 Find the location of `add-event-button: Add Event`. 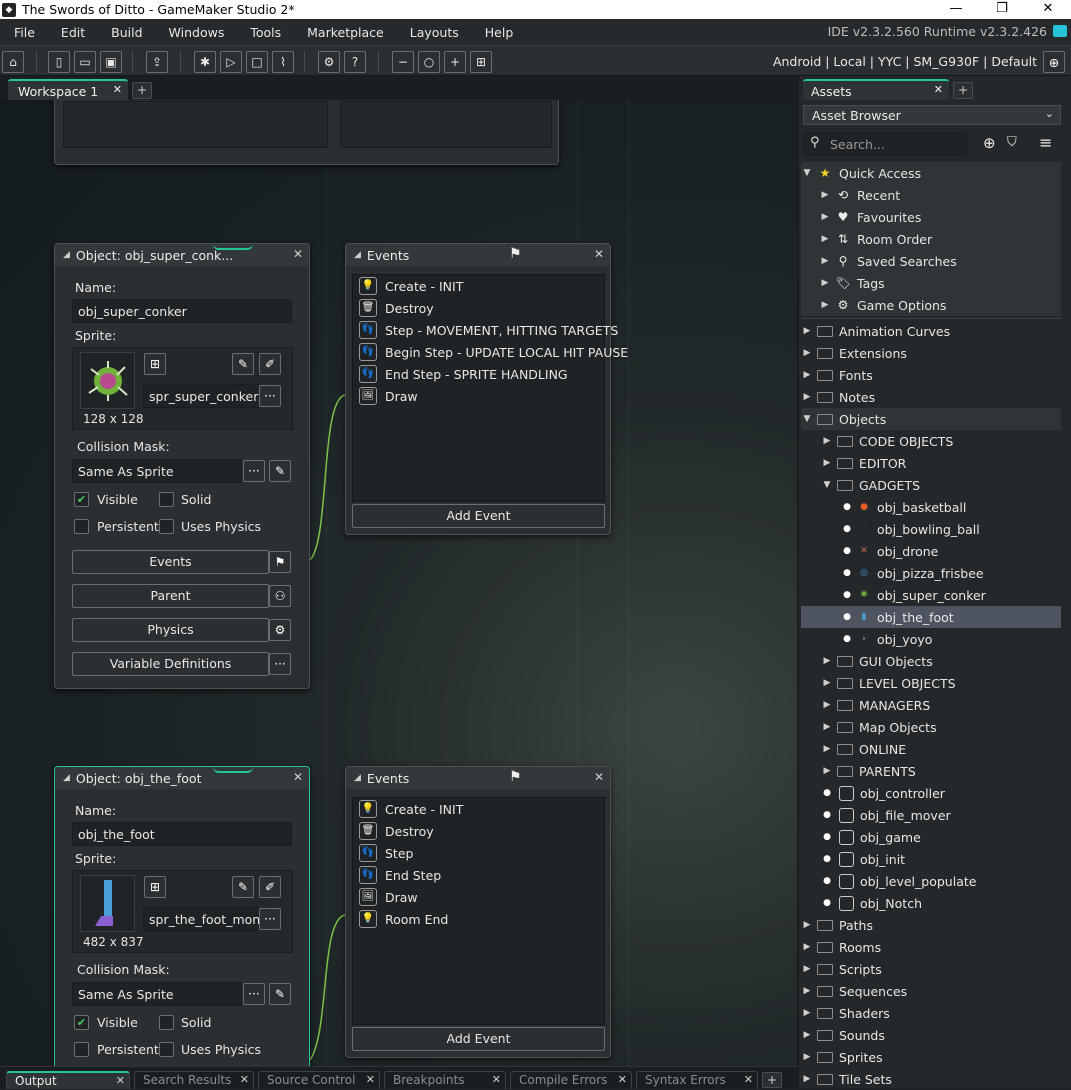

add-event-button: Add Event is located at coordinates (478, 516).